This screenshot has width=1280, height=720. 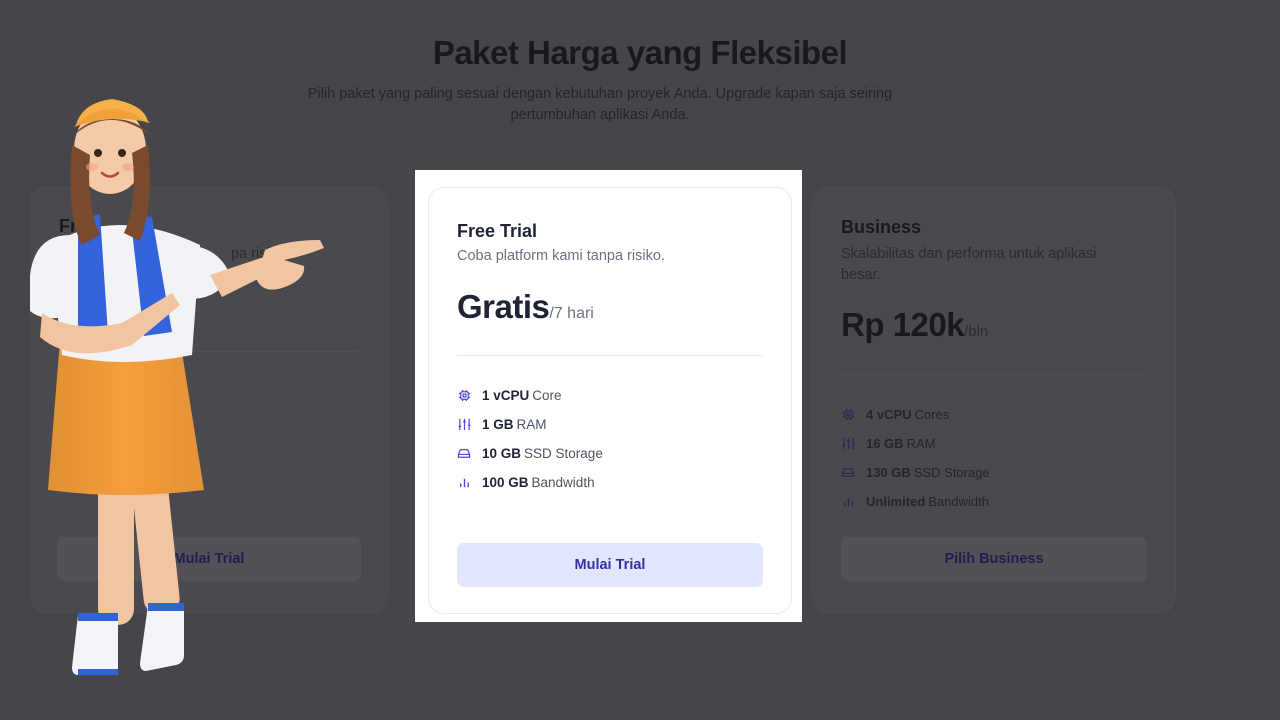 What do you see at coordinates (903, 324) in the screenshot?
I see `price-amount: Rp 120k` at bounding box center [903, 324].